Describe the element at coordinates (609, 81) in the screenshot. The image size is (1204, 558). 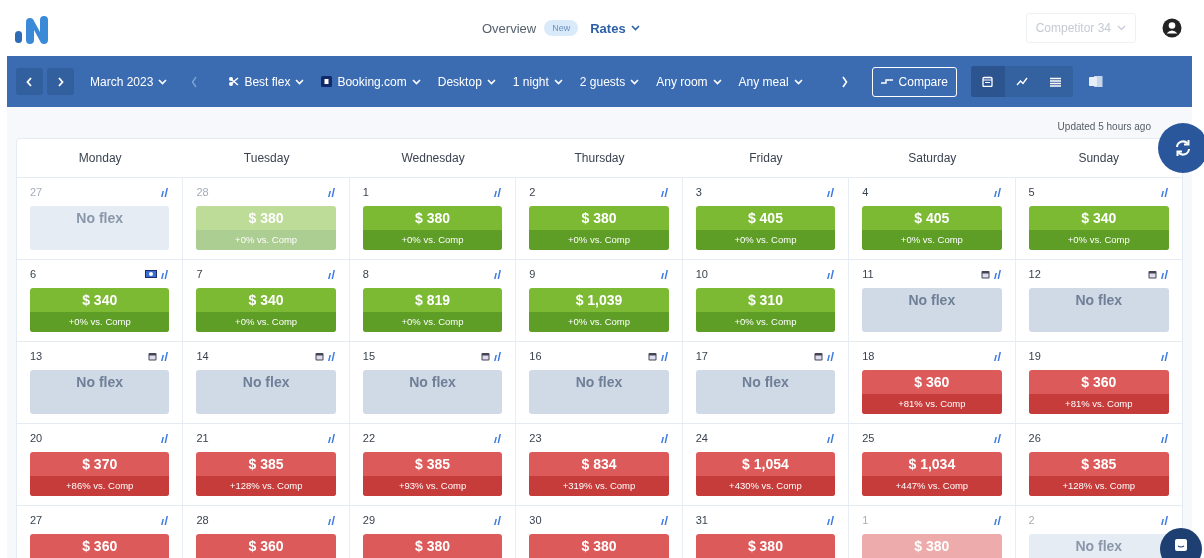
I see `filter-dropdown: 2 guests` at that location.